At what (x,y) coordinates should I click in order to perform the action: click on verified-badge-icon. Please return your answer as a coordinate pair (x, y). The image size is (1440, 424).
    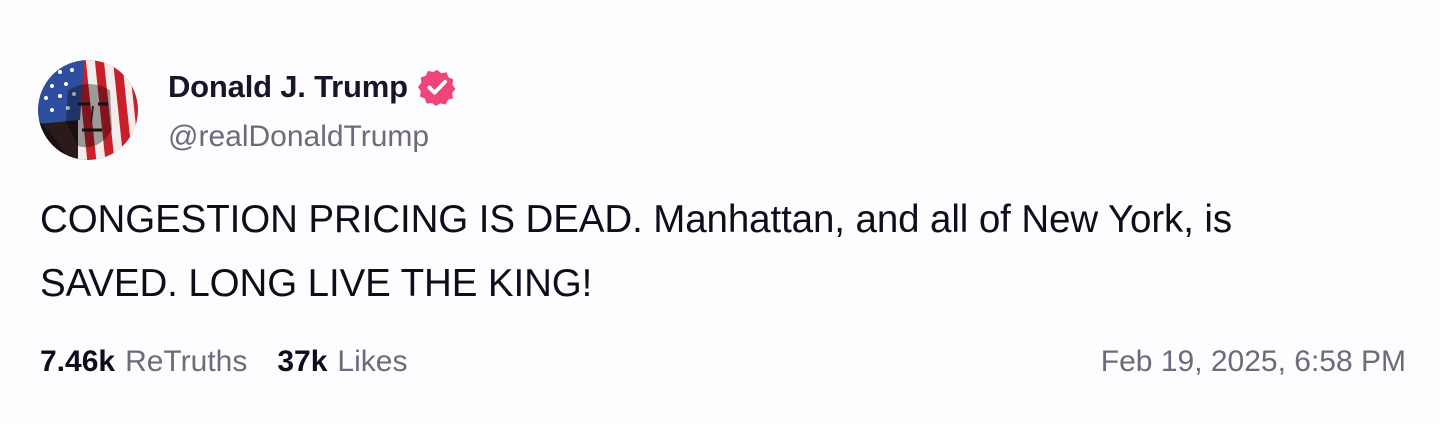
    Looking at the image, I should click on (436, 87).